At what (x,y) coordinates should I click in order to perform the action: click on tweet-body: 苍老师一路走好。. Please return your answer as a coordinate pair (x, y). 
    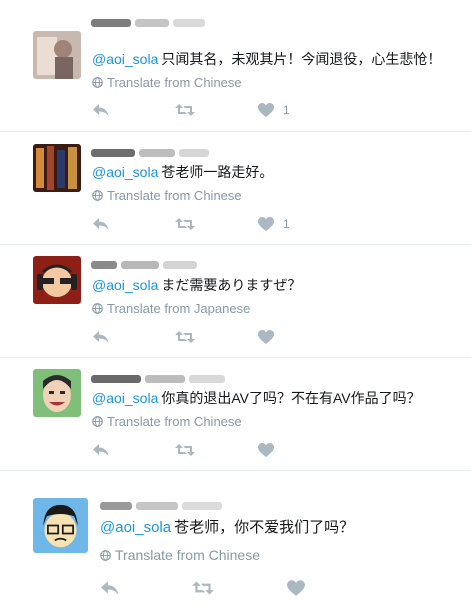
    Looking at the image, I should click on (217, 172).